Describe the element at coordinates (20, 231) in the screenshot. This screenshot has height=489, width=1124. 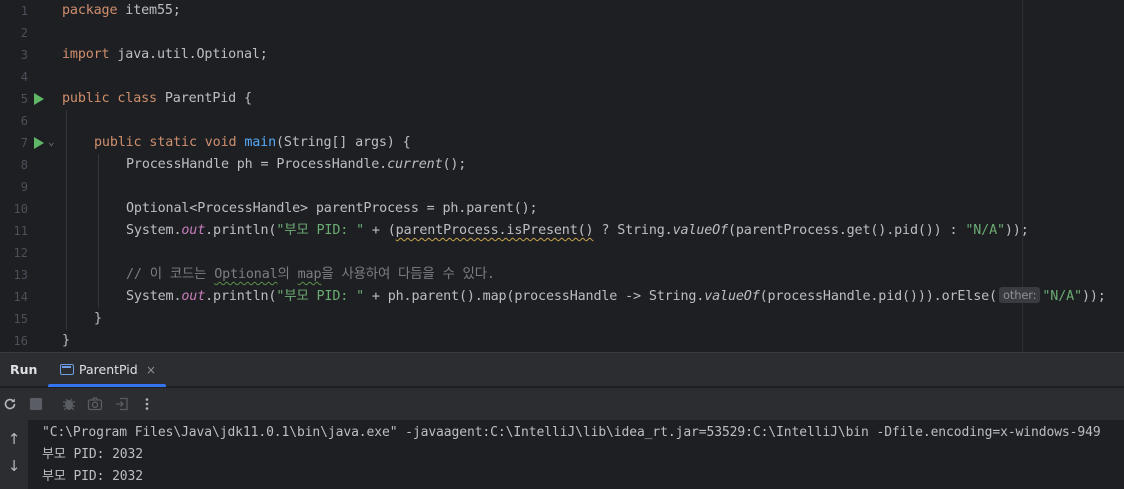
I see `line-number: 11` at that location.